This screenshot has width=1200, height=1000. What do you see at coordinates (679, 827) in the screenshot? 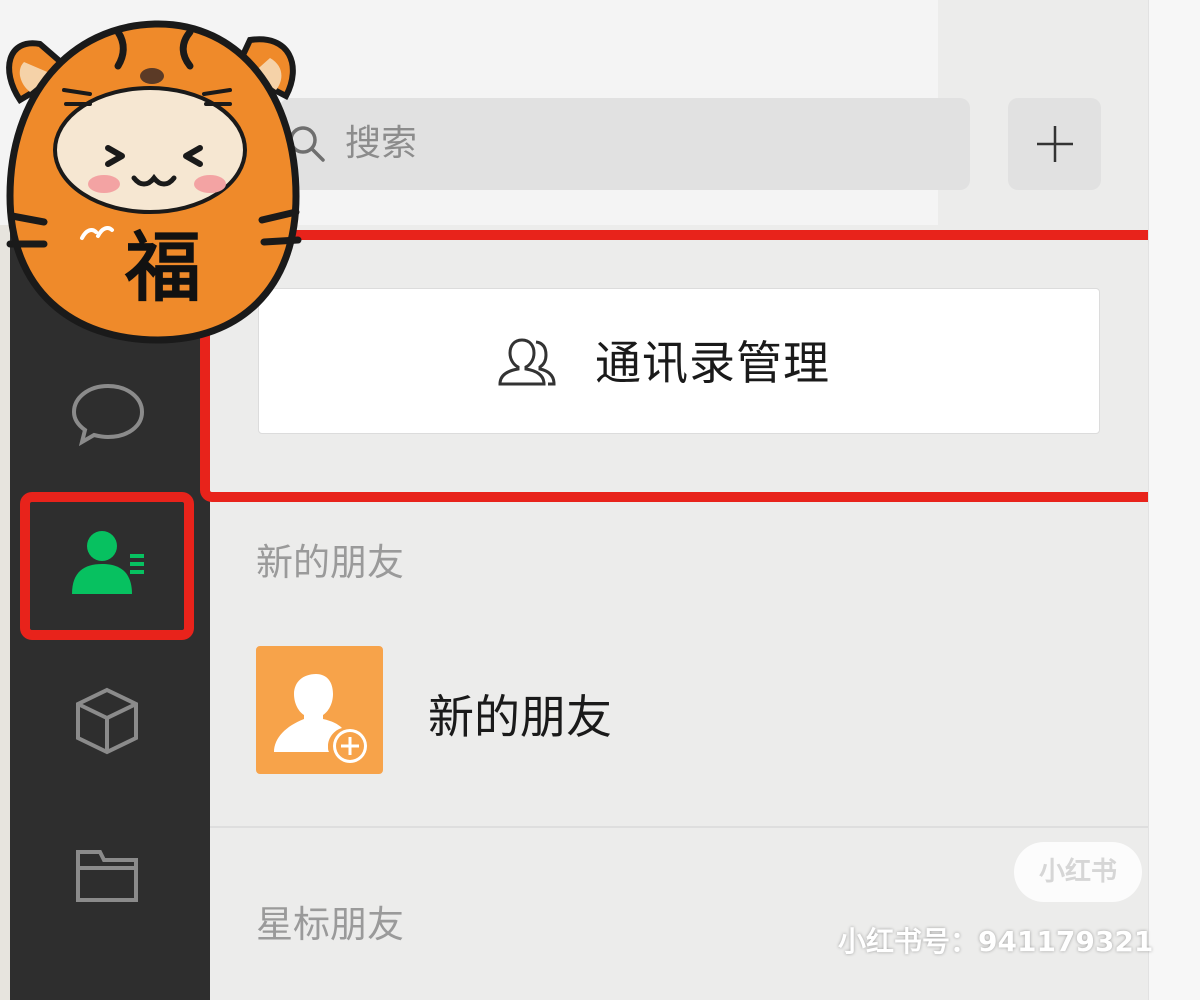
I see `list-divider` at bounding box center [679, 827].